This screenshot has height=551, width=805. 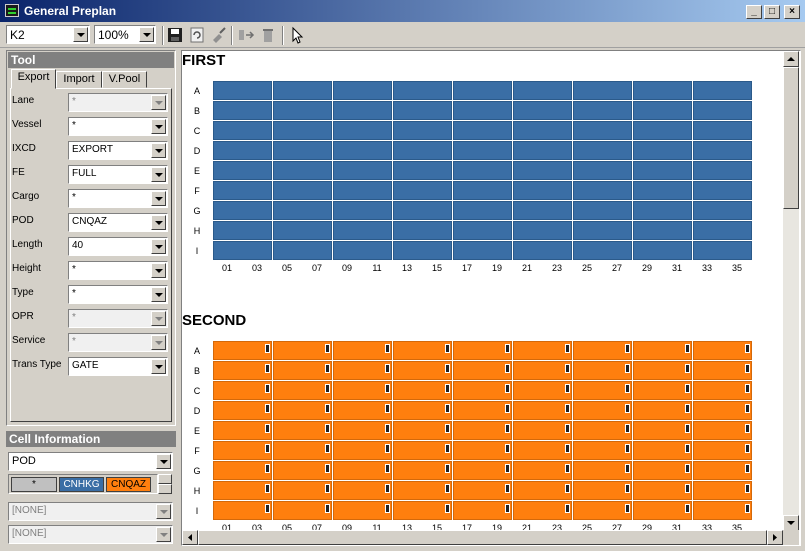 What do you see at coordinates (298, 35) in the screenshot?
I see `pointer-icon` at bounding box center [298, 35].